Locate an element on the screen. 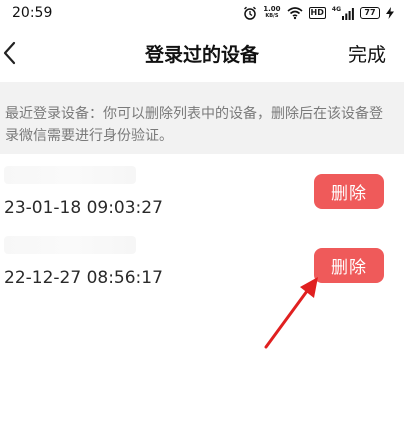  signal-icon is located at coordinates (348, 13).